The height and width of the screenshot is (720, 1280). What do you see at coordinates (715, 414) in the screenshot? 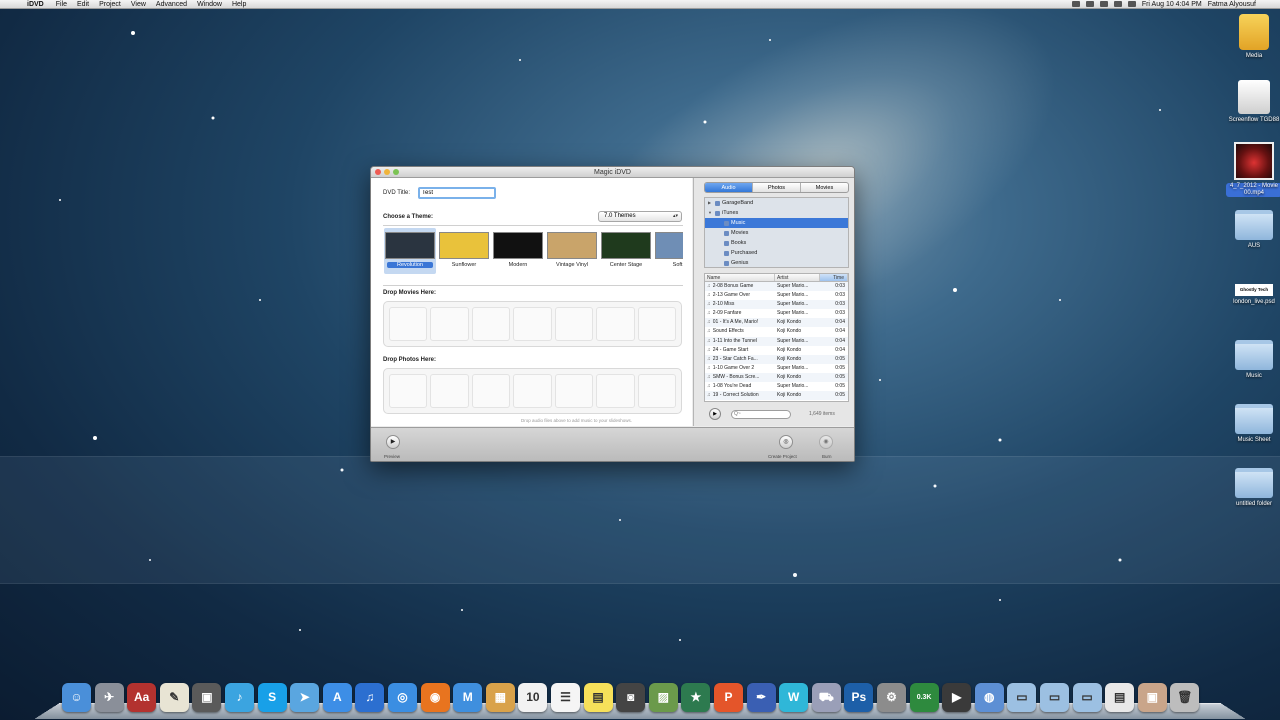
I see `play-preview-button: ▶` at bounding box center [715, 414].